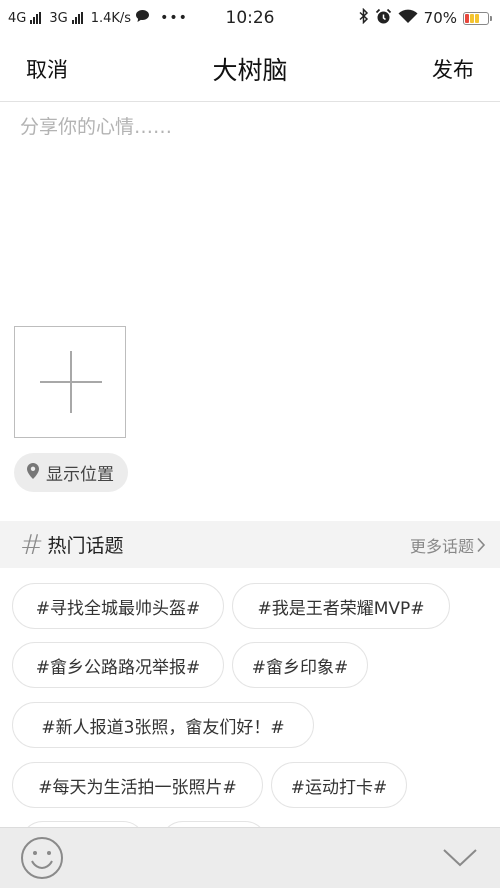 The height and width of the screenshot is (888, 500). I want to click on publish-button: 发布, so click(453, 69).